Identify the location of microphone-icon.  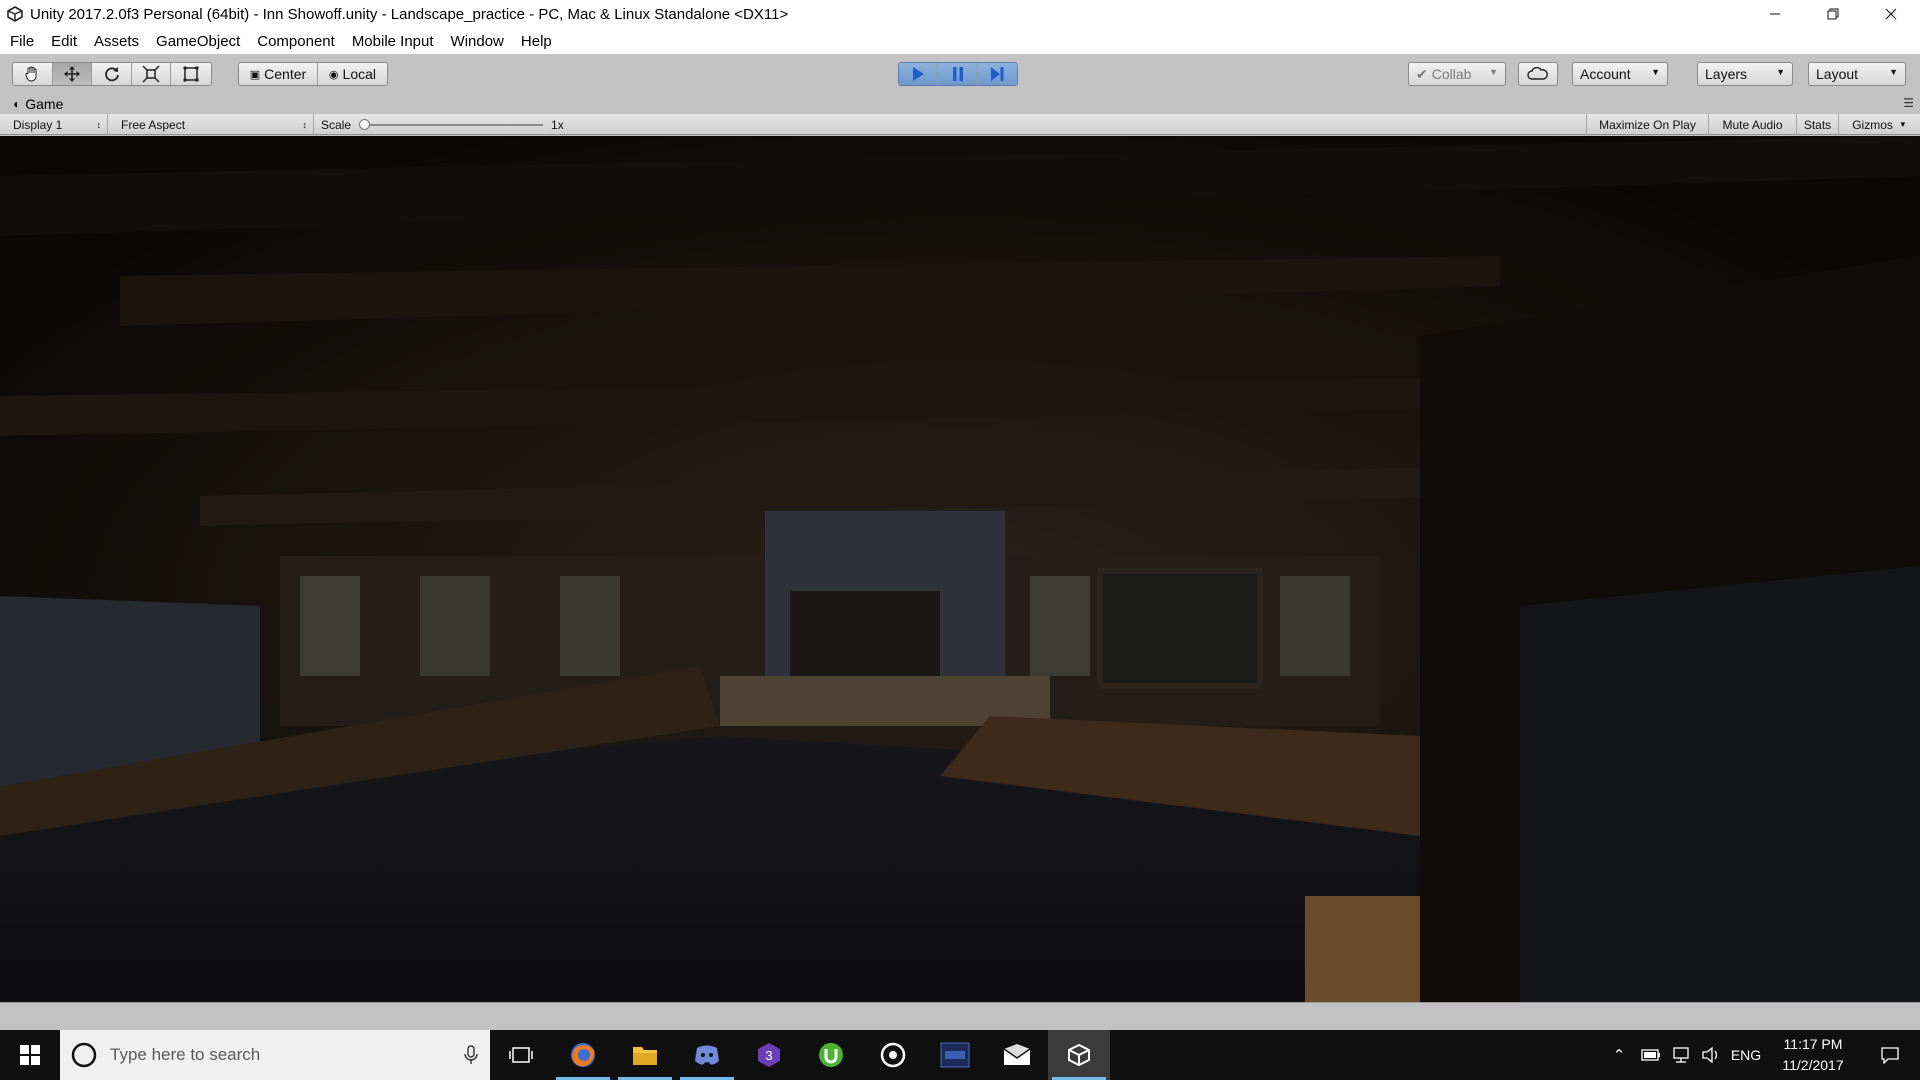
(471, 1055).